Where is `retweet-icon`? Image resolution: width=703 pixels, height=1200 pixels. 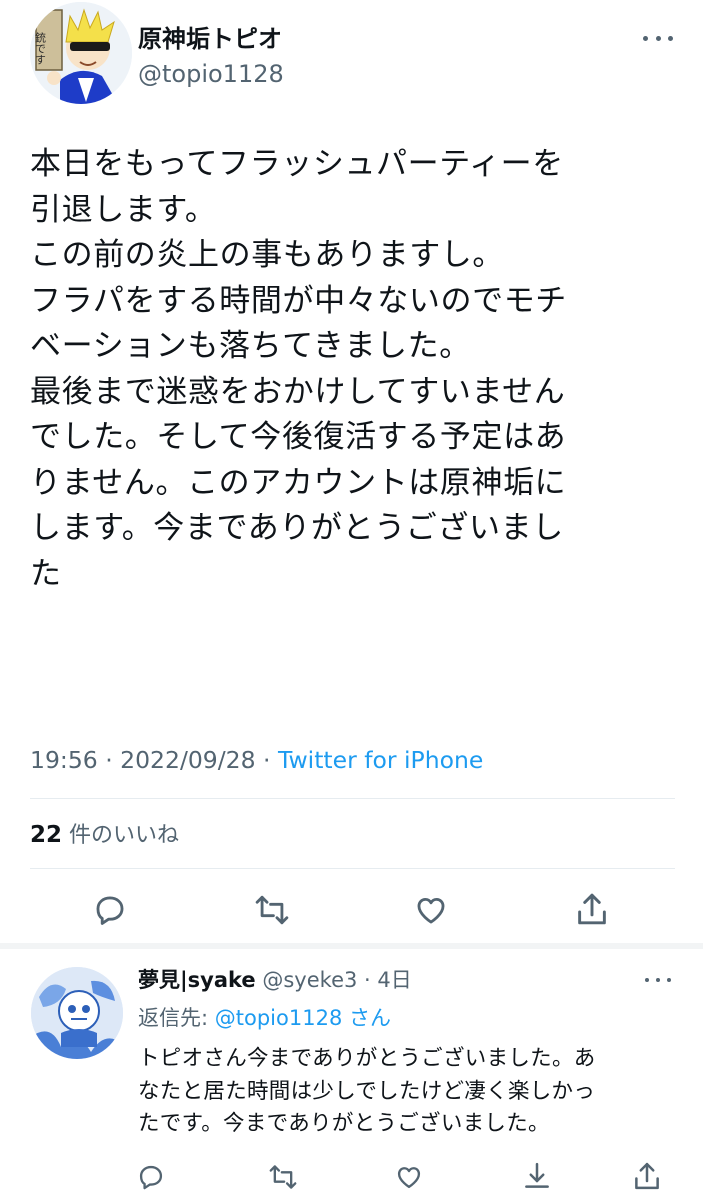 retweet-icon is located at coordinates (272, 910).